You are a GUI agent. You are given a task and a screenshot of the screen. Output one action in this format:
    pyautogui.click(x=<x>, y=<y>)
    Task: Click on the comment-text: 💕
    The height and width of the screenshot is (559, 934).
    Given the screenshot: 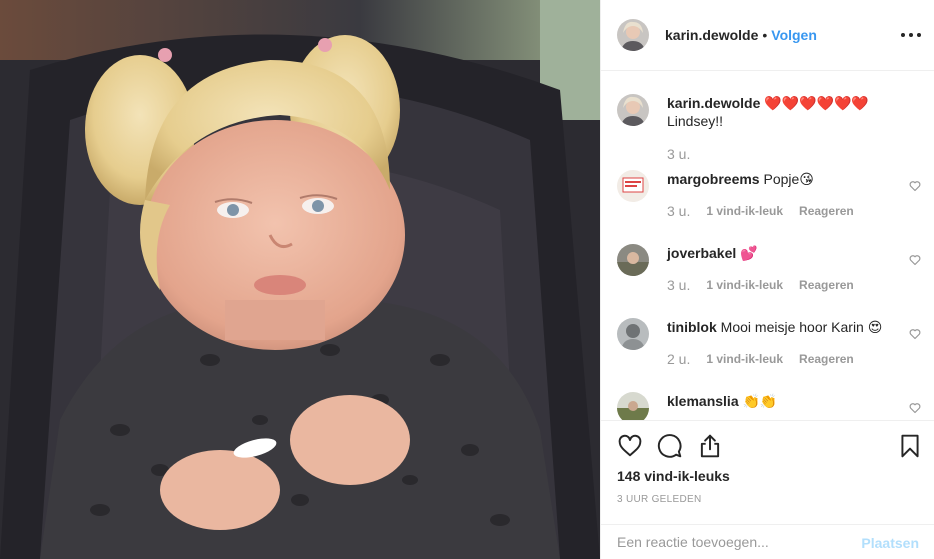 What is the action you would take?
    pyautogui.click(x=749, y=253)
    